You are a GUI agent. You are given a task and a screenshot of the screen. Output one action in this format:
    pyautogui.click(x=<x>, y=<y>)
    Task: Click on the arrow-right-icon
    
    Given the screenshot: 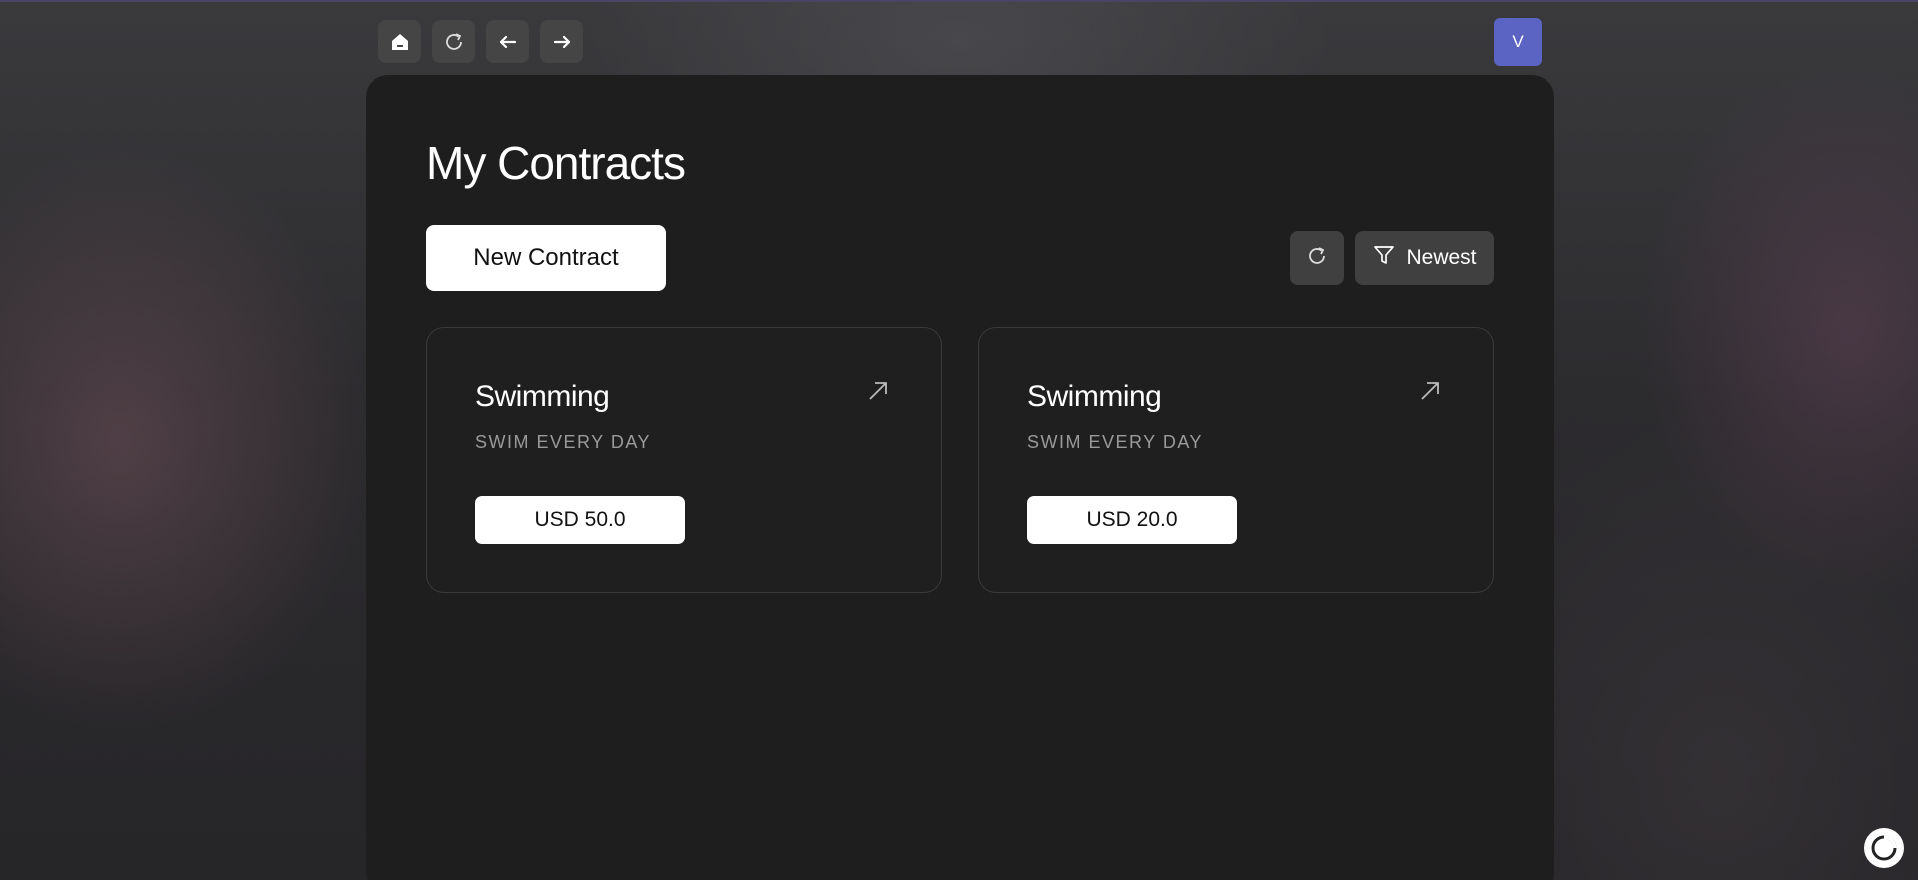 What is the action you would take?
    pyautogui.click(x=562, y=42)
    